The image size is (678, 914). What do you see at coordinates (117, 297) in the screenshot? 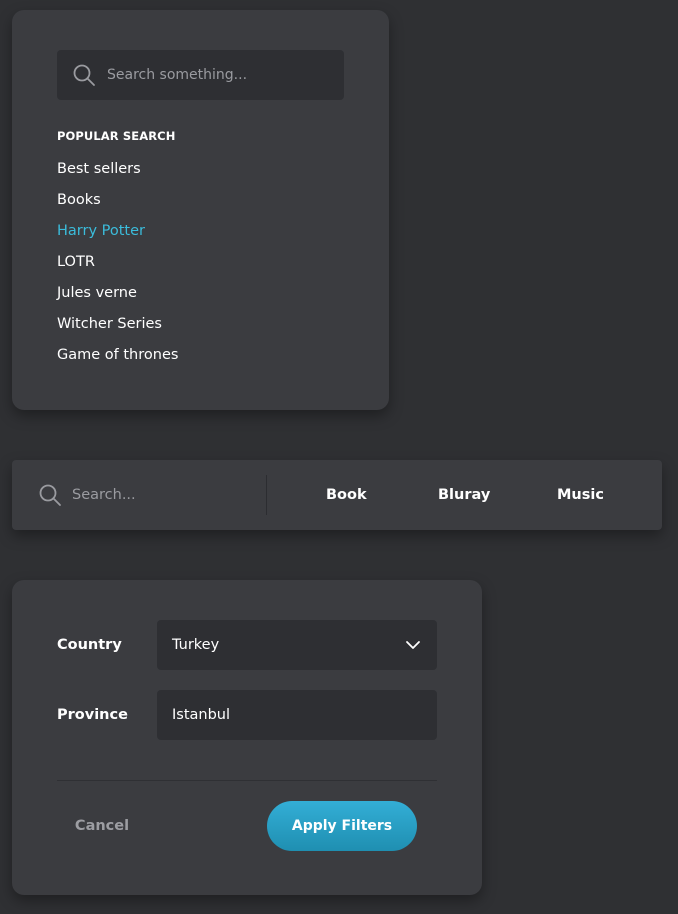
I see `popular-item-jules-verne: Jules verne` at bounding box center [117, 297].